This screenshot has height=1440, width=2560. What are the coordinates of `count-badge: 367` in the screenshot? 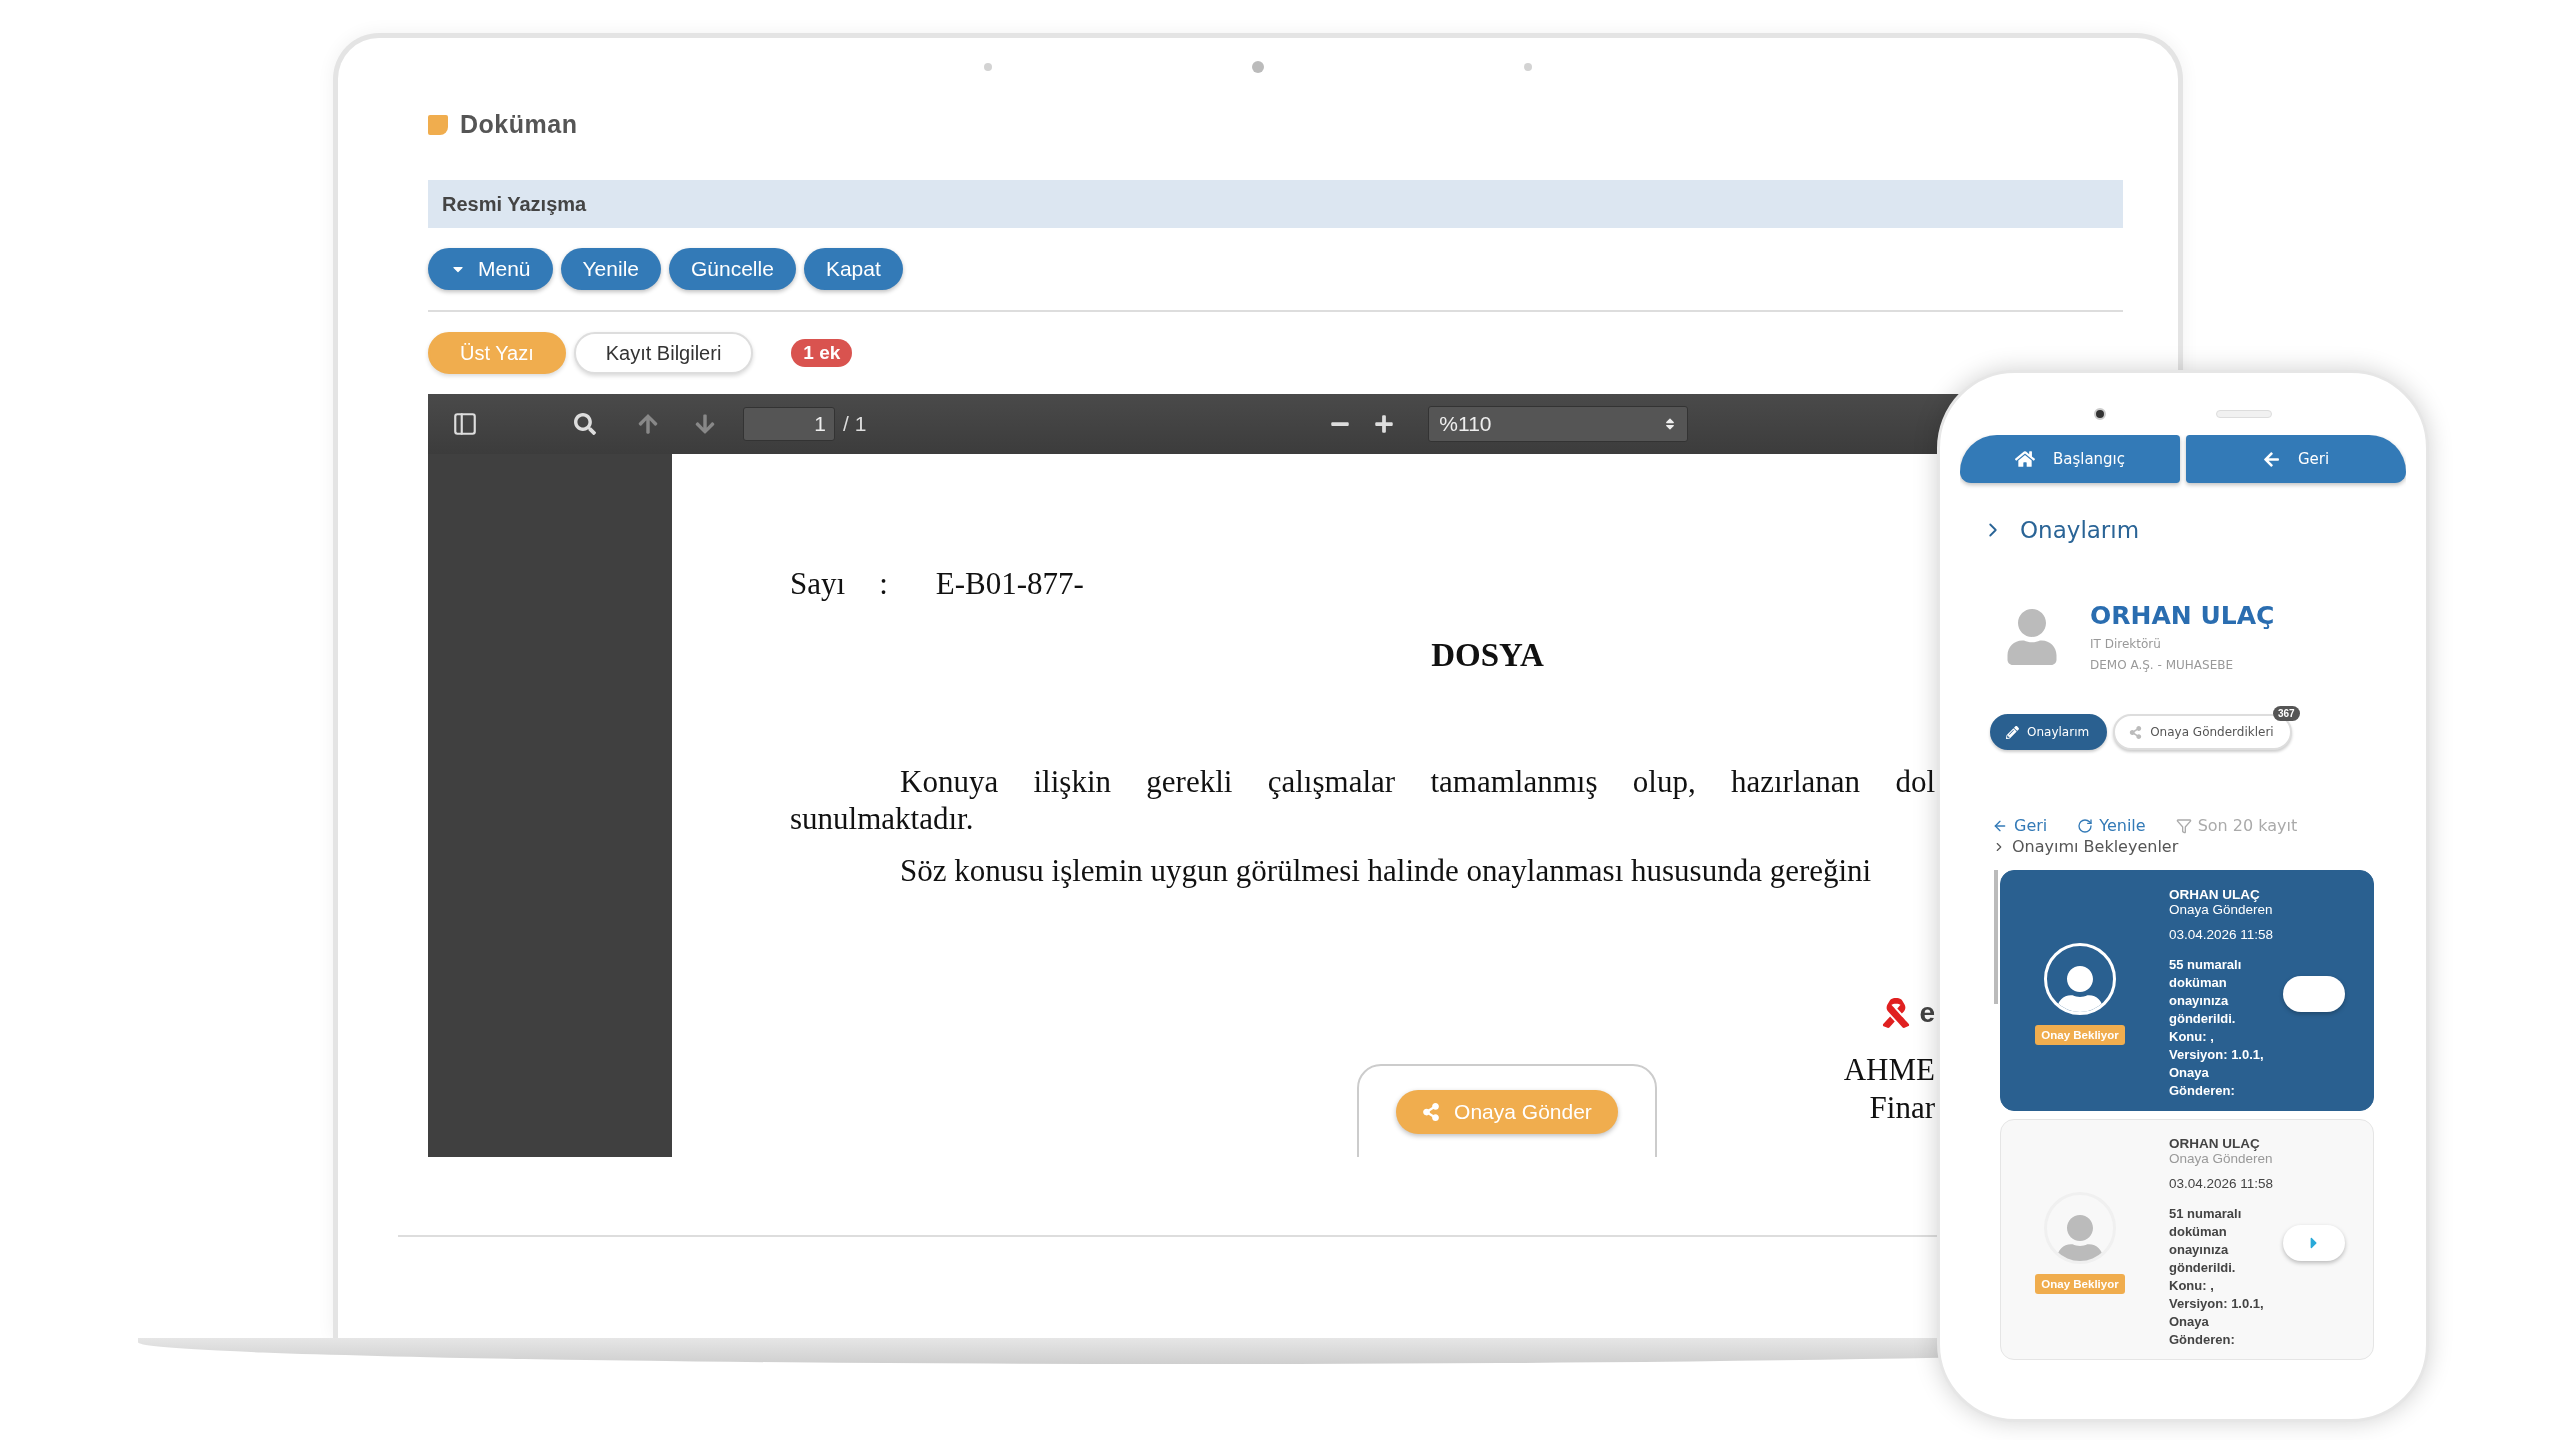 It's located at (2286, 713).